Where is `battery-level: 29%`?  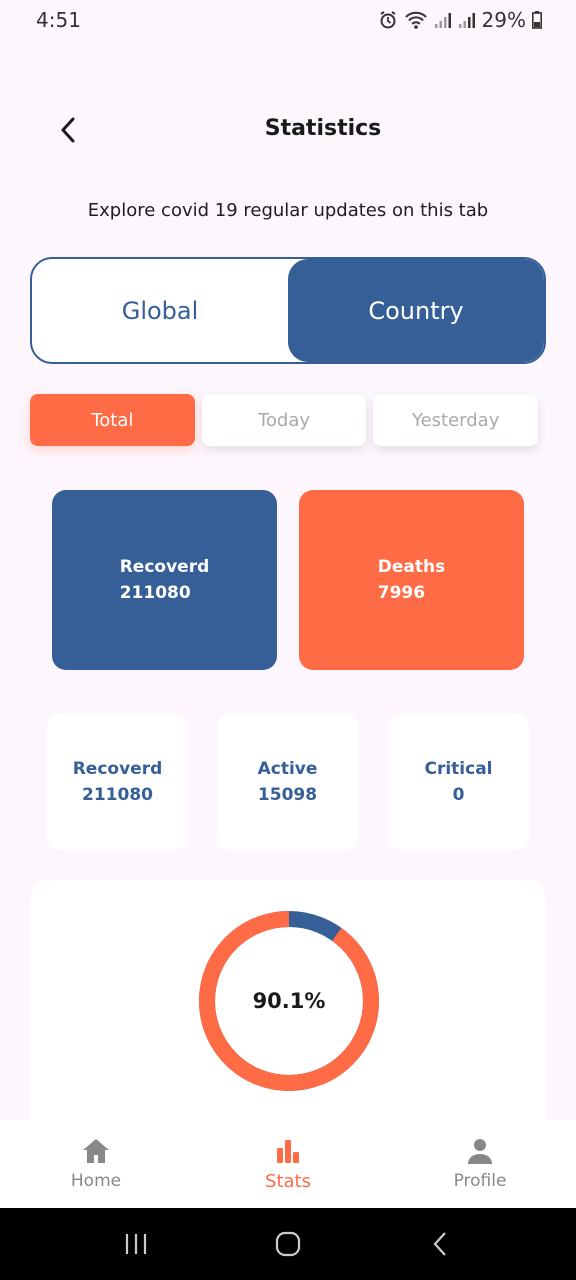
battery-level: 29% is located at coordinates (503, 20).